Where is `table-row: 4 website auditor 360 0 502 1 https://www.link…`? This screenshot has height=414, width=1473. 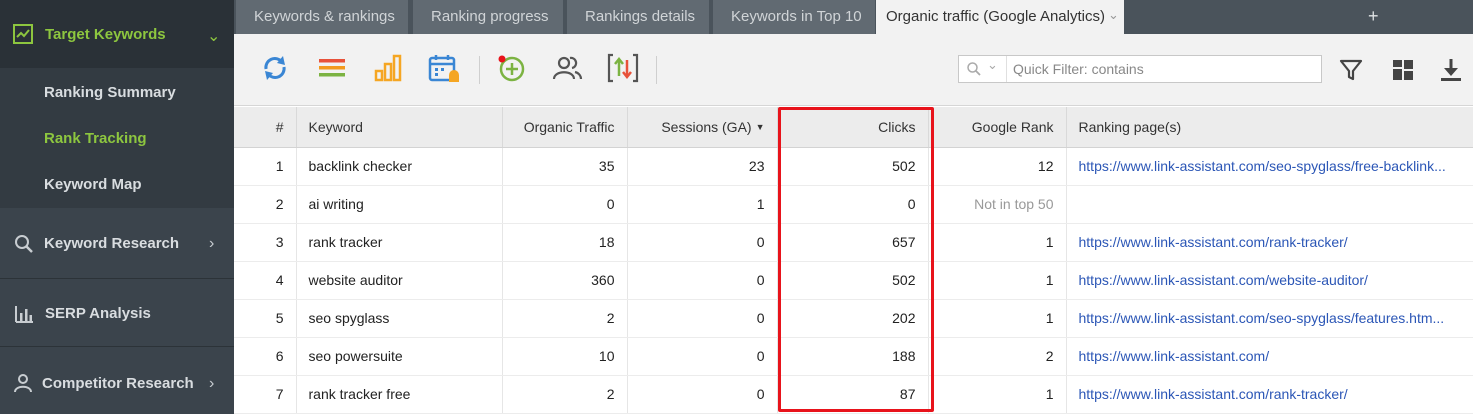 table-row: 4 website auditor 360 0 502 1 https://www.link… is located at coordinates (853, 280).